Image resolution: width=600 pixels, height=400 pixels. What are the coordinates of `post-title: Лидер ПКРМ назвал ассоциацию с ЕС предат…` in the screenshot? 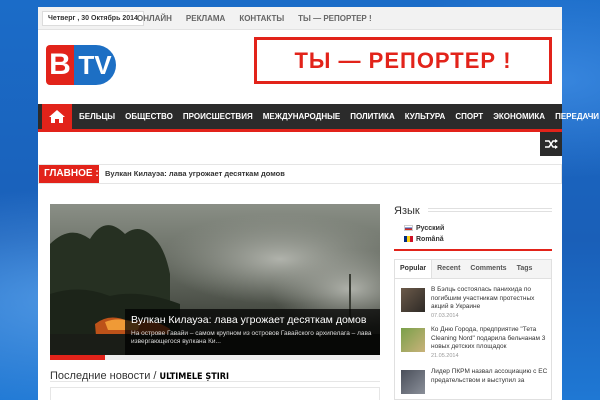 It's located at (490, 376).